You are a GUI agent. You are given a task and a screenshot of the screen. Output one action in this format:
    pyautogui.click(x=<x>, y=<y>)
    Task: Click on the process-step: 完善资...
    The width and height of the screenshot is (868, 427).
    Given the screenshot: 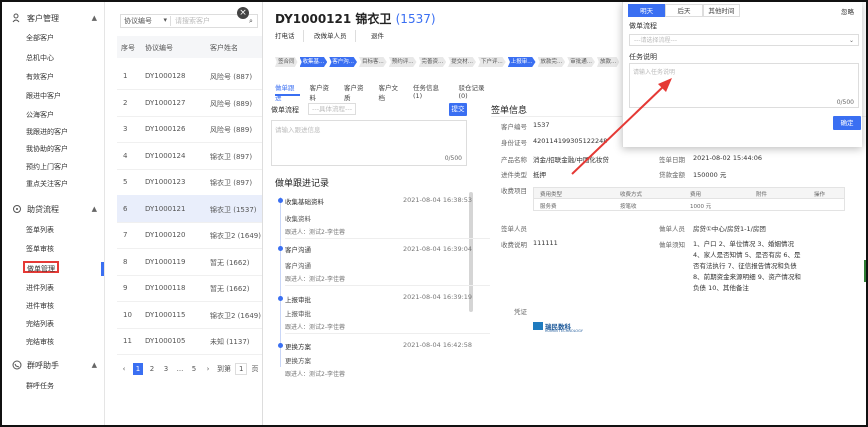 What is the action you would take?
    pyautogui.click(x=432, y=62)
    